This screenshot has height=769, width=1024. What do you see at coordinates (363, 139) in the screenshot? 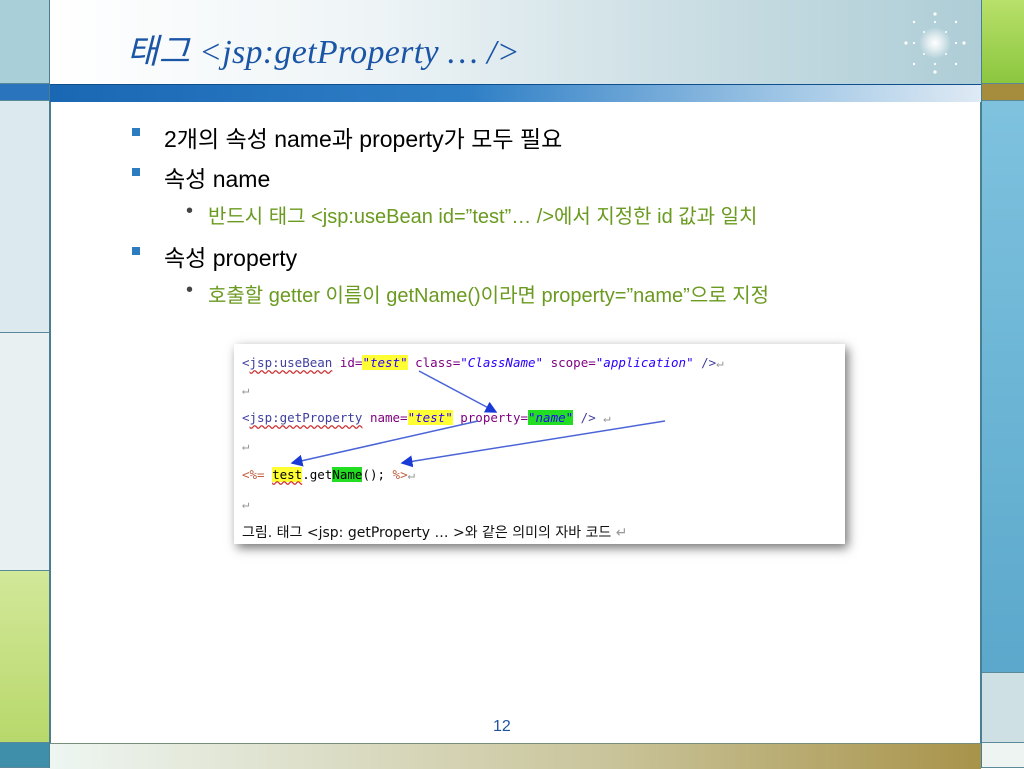
I see `bullet-text: 2개의 속성 name과 property가 모두 필요` at bounding box center [363, 139].